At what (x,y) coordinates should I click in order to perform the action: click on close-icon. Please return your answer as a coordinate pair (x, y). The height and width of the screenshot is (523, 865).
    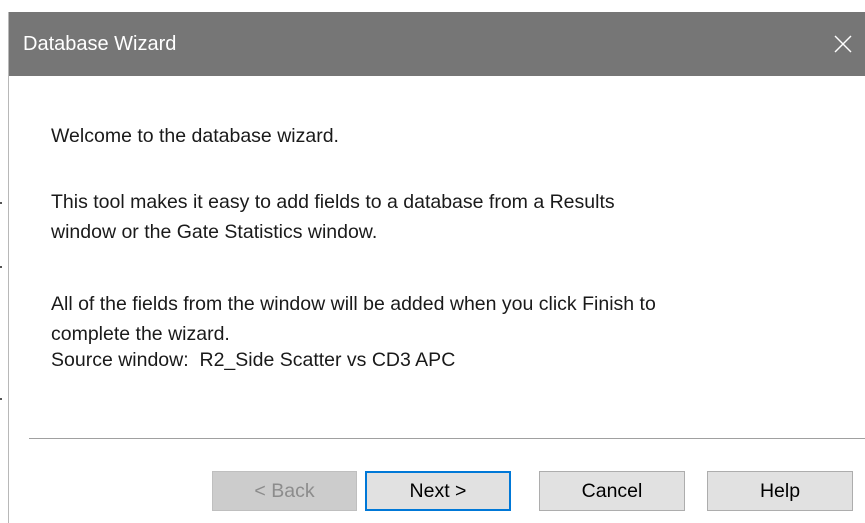
    Looking at the image, I should click on (843, 44).